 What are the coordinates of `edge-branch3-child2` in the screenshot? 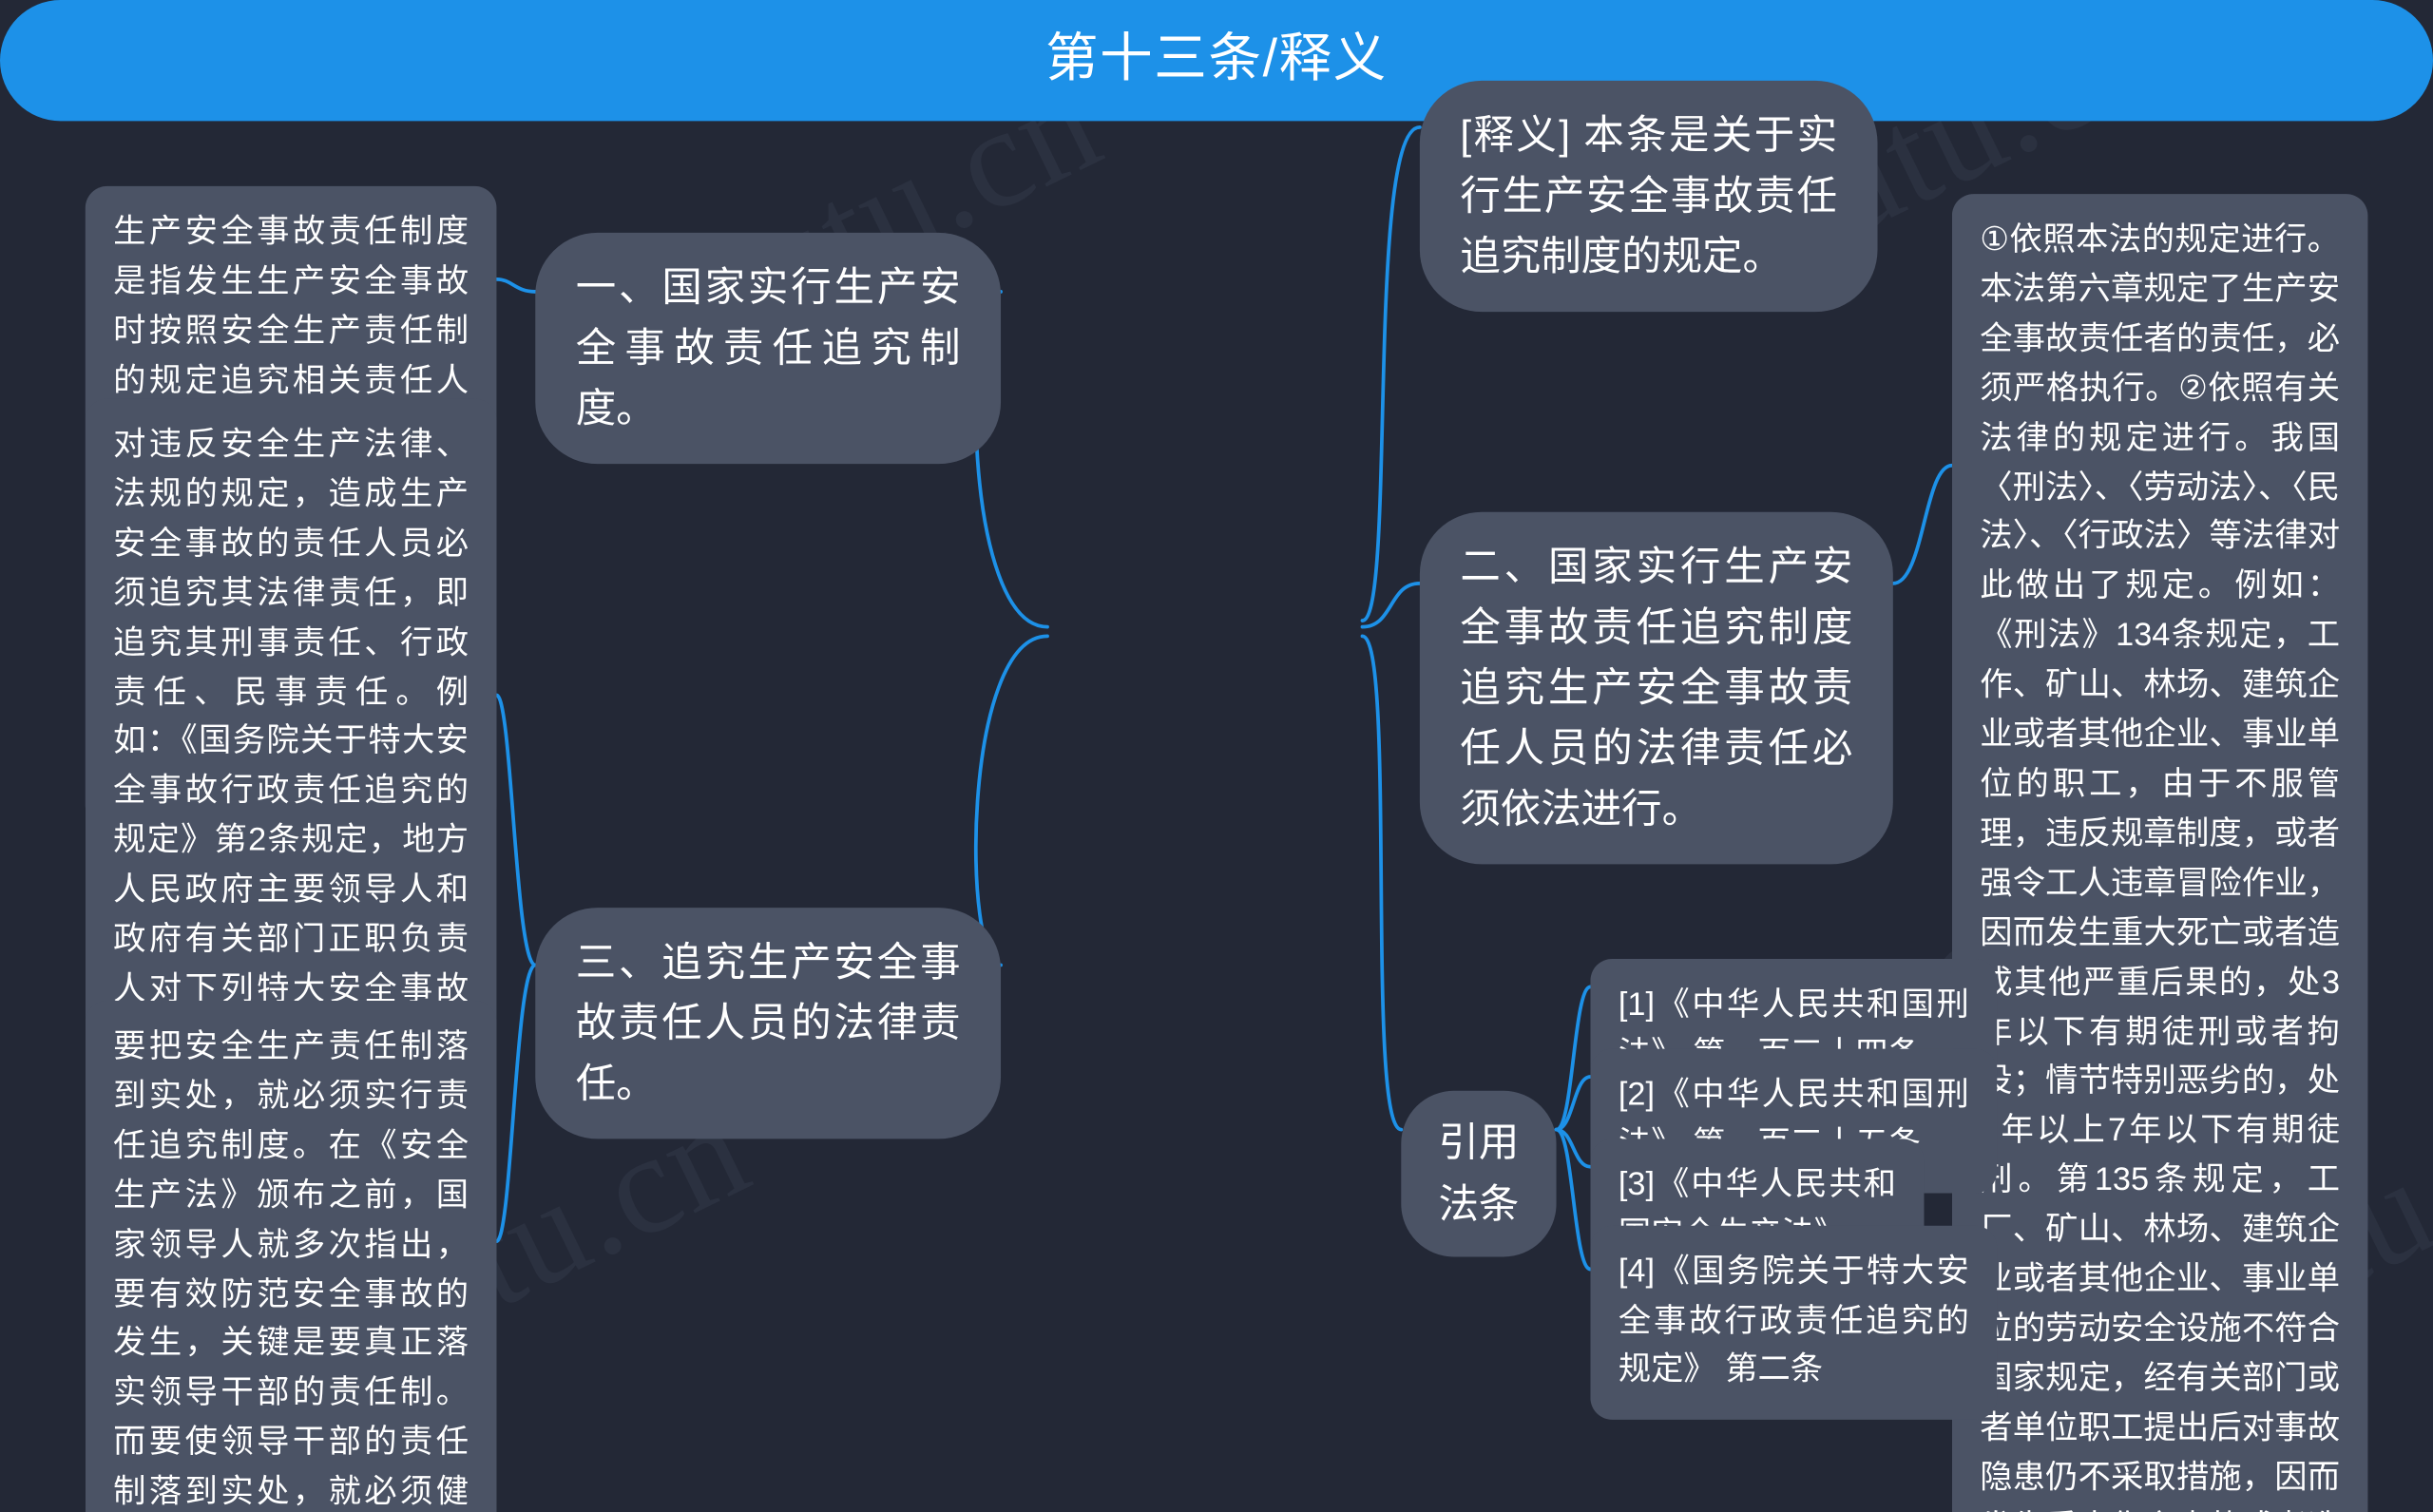 It's located at (516, 1103).